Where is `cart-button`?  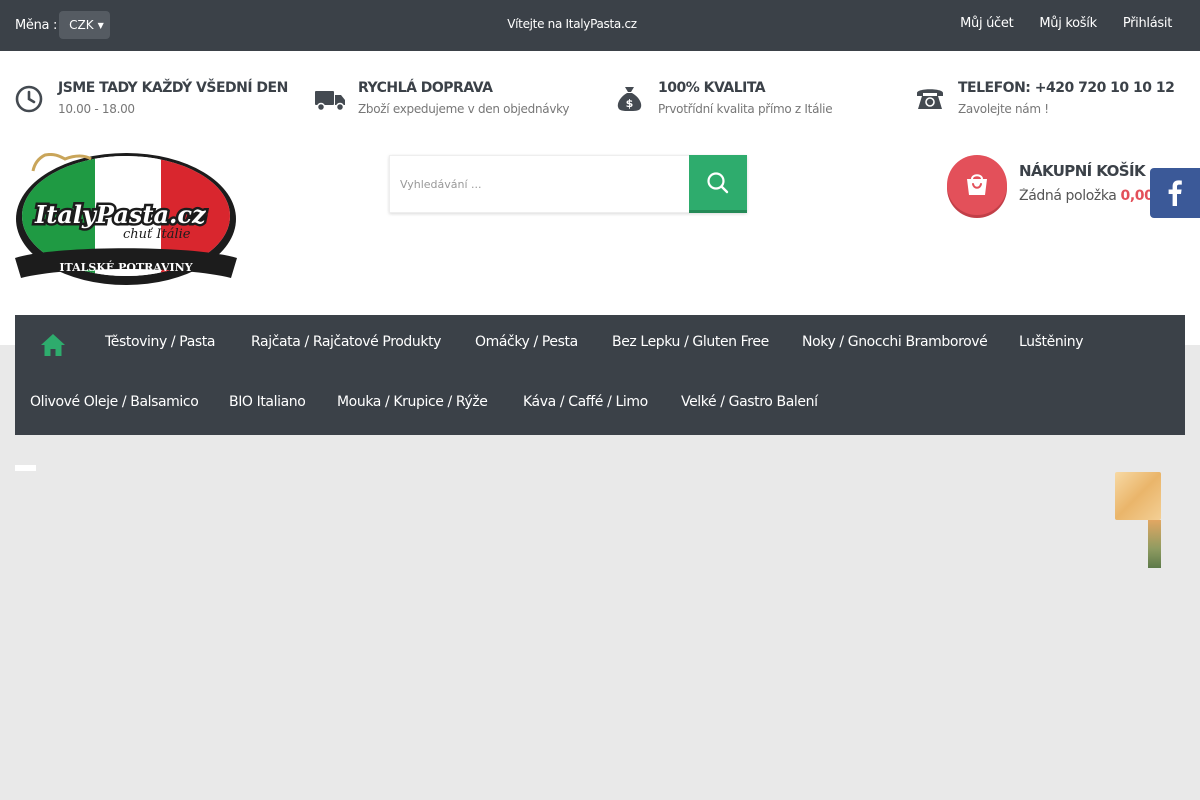 cart-button is located at coordinates (977, 185).